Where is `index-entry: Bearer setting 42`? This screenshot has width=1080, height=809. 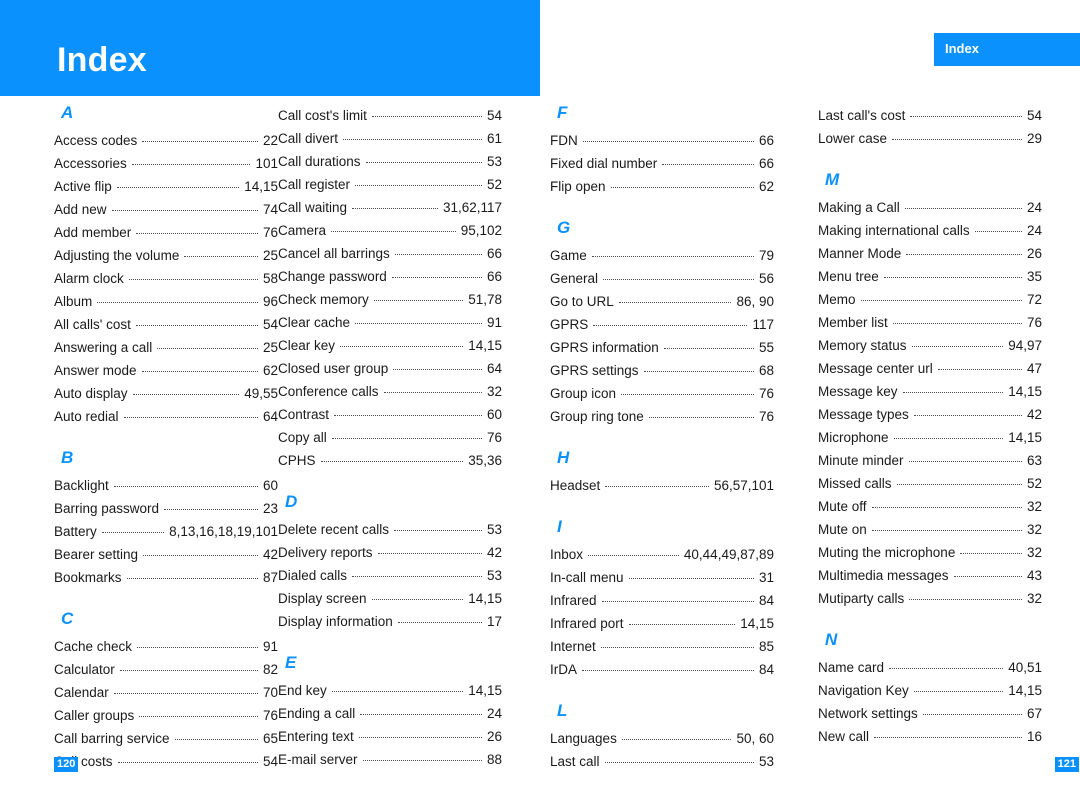 index-entry: Bearer setting 42 is located at coordinates (166, 554).